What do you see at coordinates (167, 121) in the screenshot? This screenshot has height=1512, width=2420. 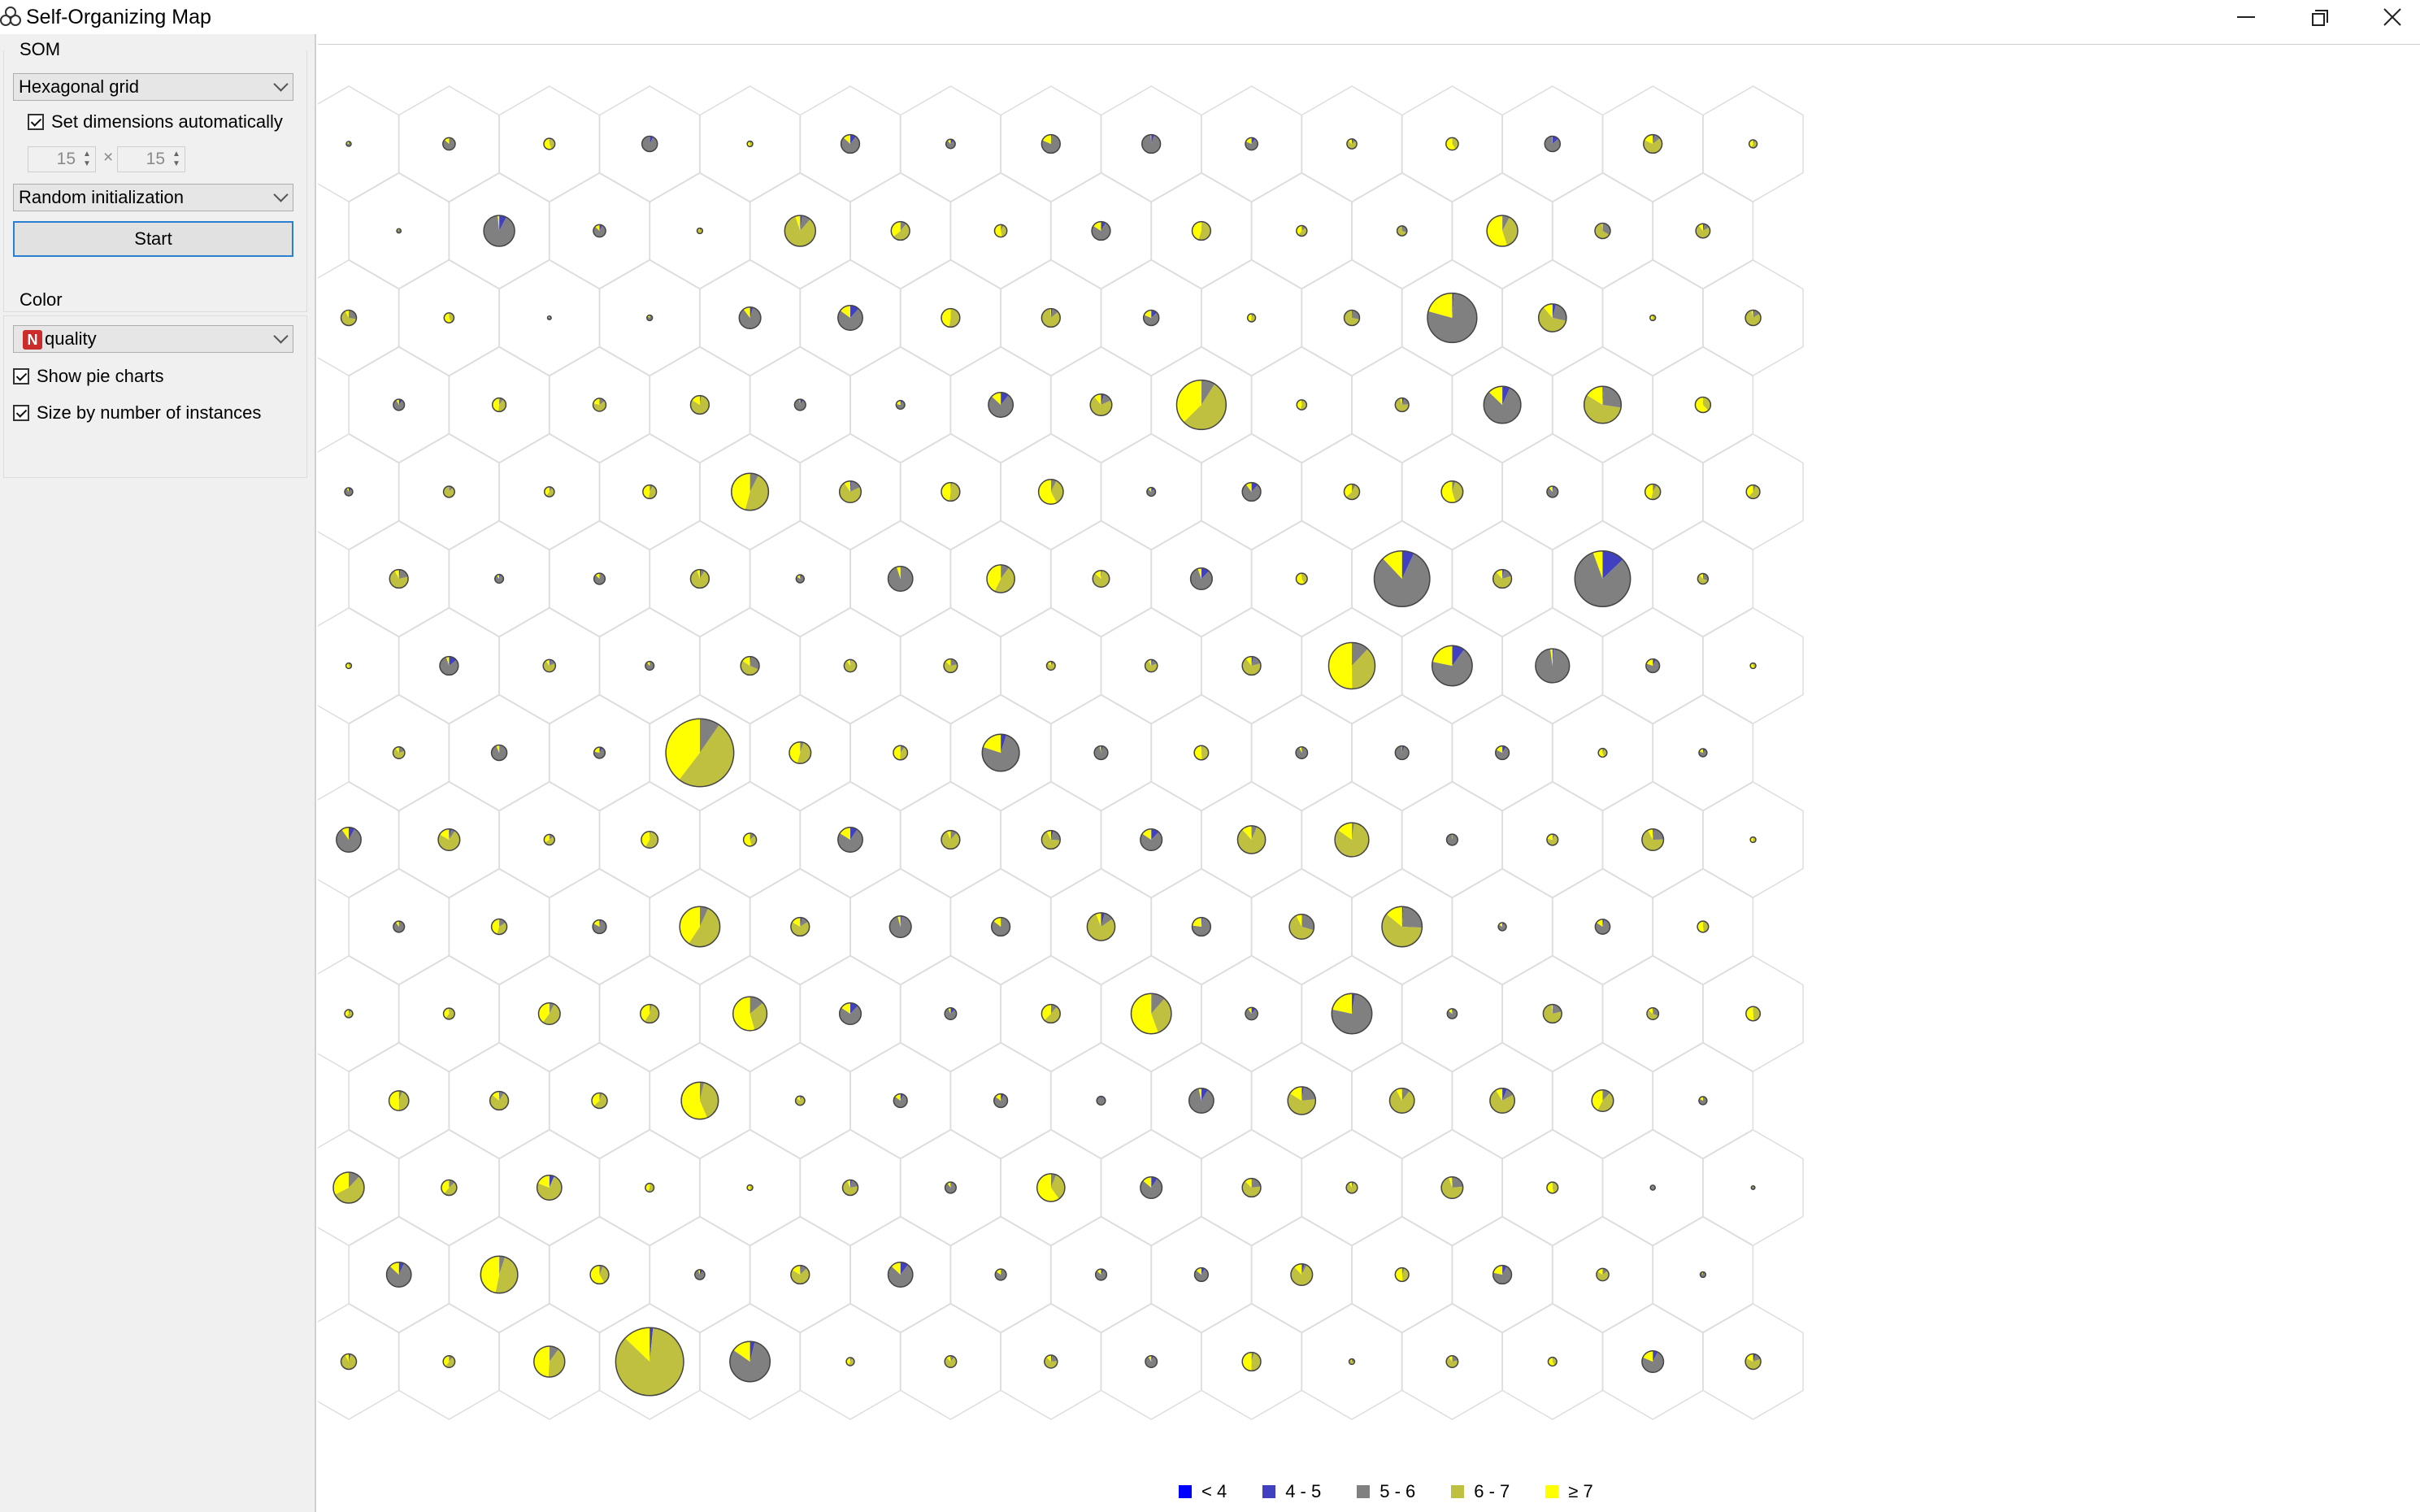 I see `auto-dimensions-label: Set dimensions automatically` at bounding box center [167, 121].